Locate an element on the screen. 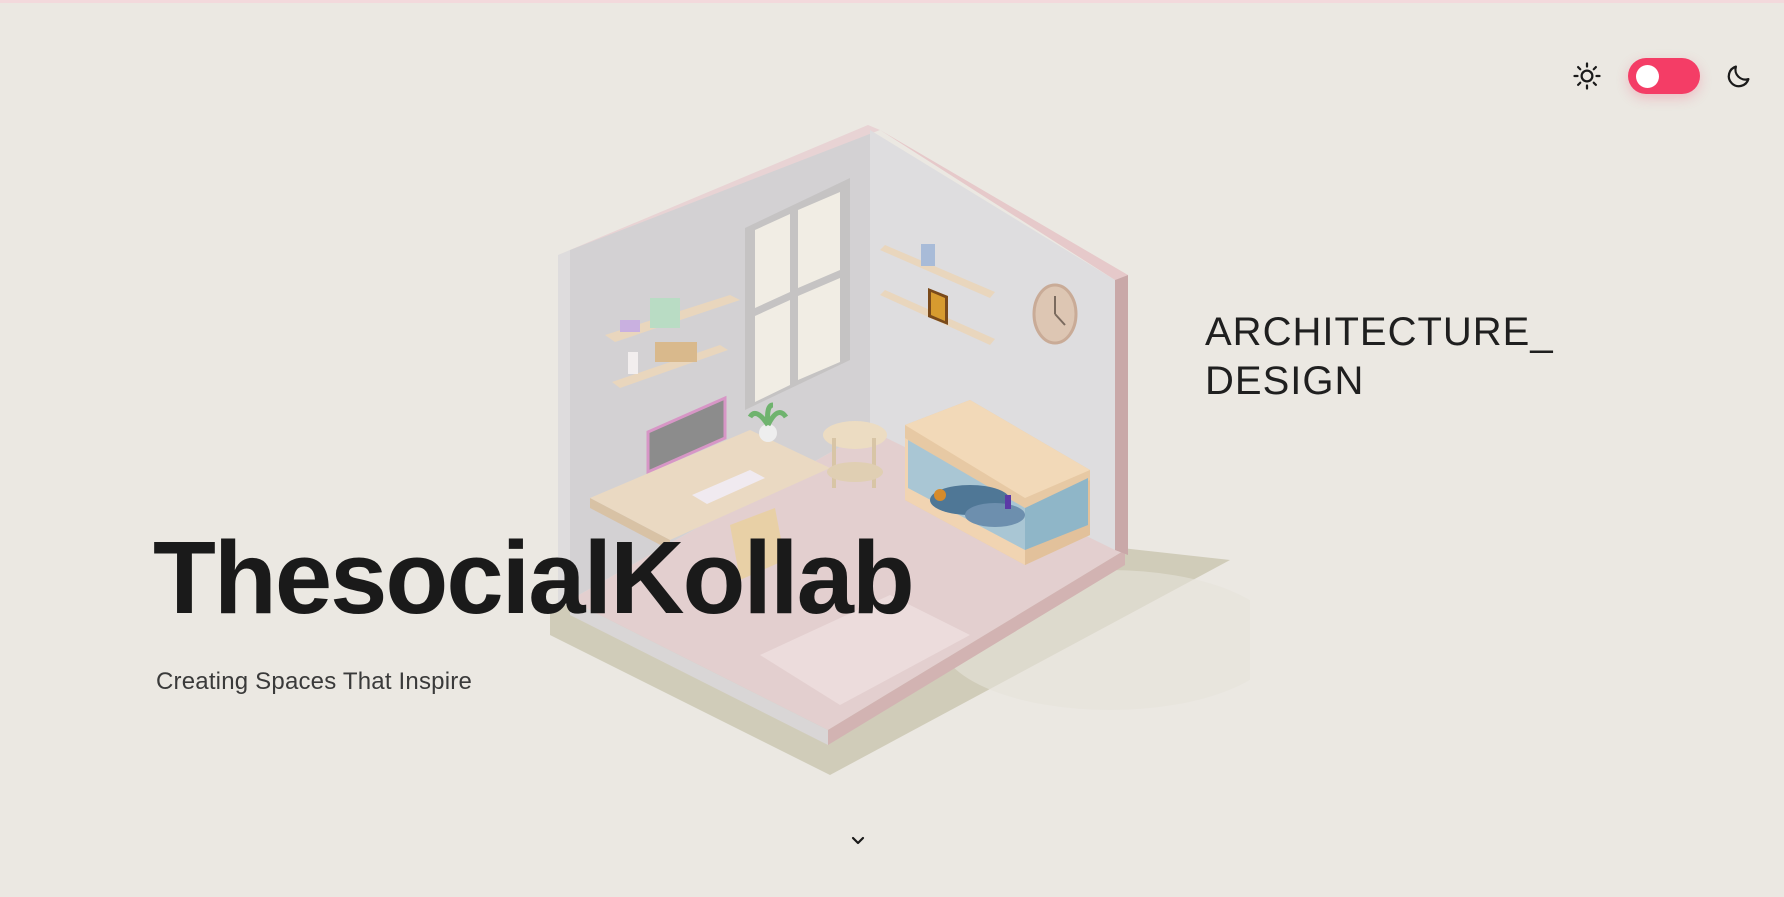 The height and width of the screenshot is (897, 1784). category-heading: ARCHITECTURE_ DESIGN is located at coordinates (1379, 357).